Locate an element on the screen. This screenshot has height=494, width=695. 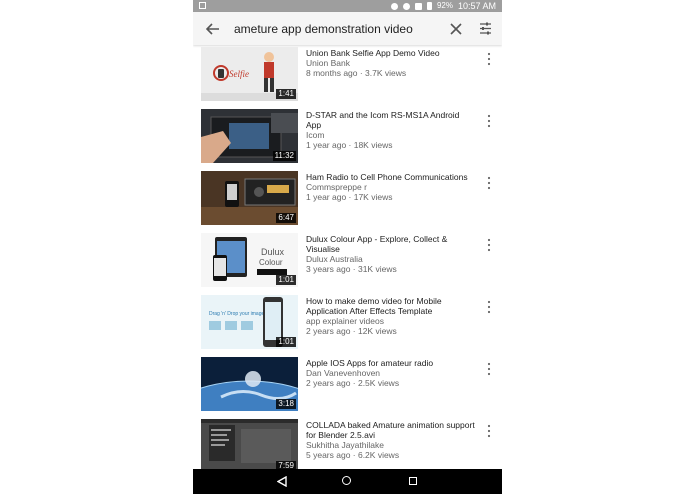
clock: 10:57 AM is located at coordinates (476, 6).